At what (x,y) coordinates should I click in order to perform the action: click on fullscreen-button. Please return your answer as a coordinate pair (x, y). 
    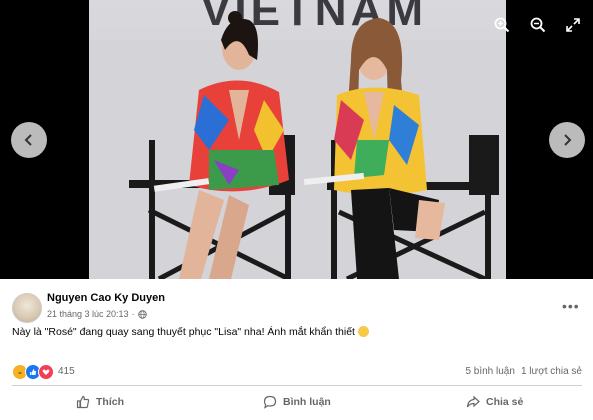
    Looking at the image, I should click on (573, 25).